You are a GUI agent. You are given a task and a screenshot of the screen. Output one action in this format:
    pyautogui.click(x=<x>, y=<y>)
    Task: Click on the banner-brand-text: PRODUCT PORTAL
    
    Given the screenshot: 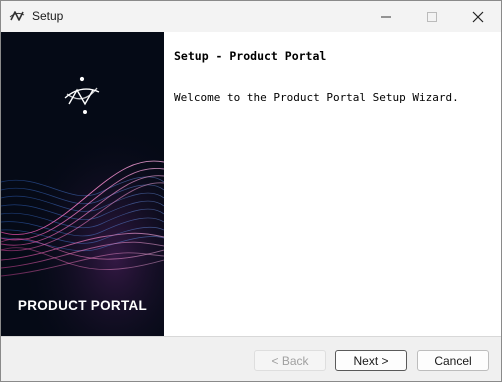 What is the action you would take?
    pyautogui.click(x=82, y=305)
    